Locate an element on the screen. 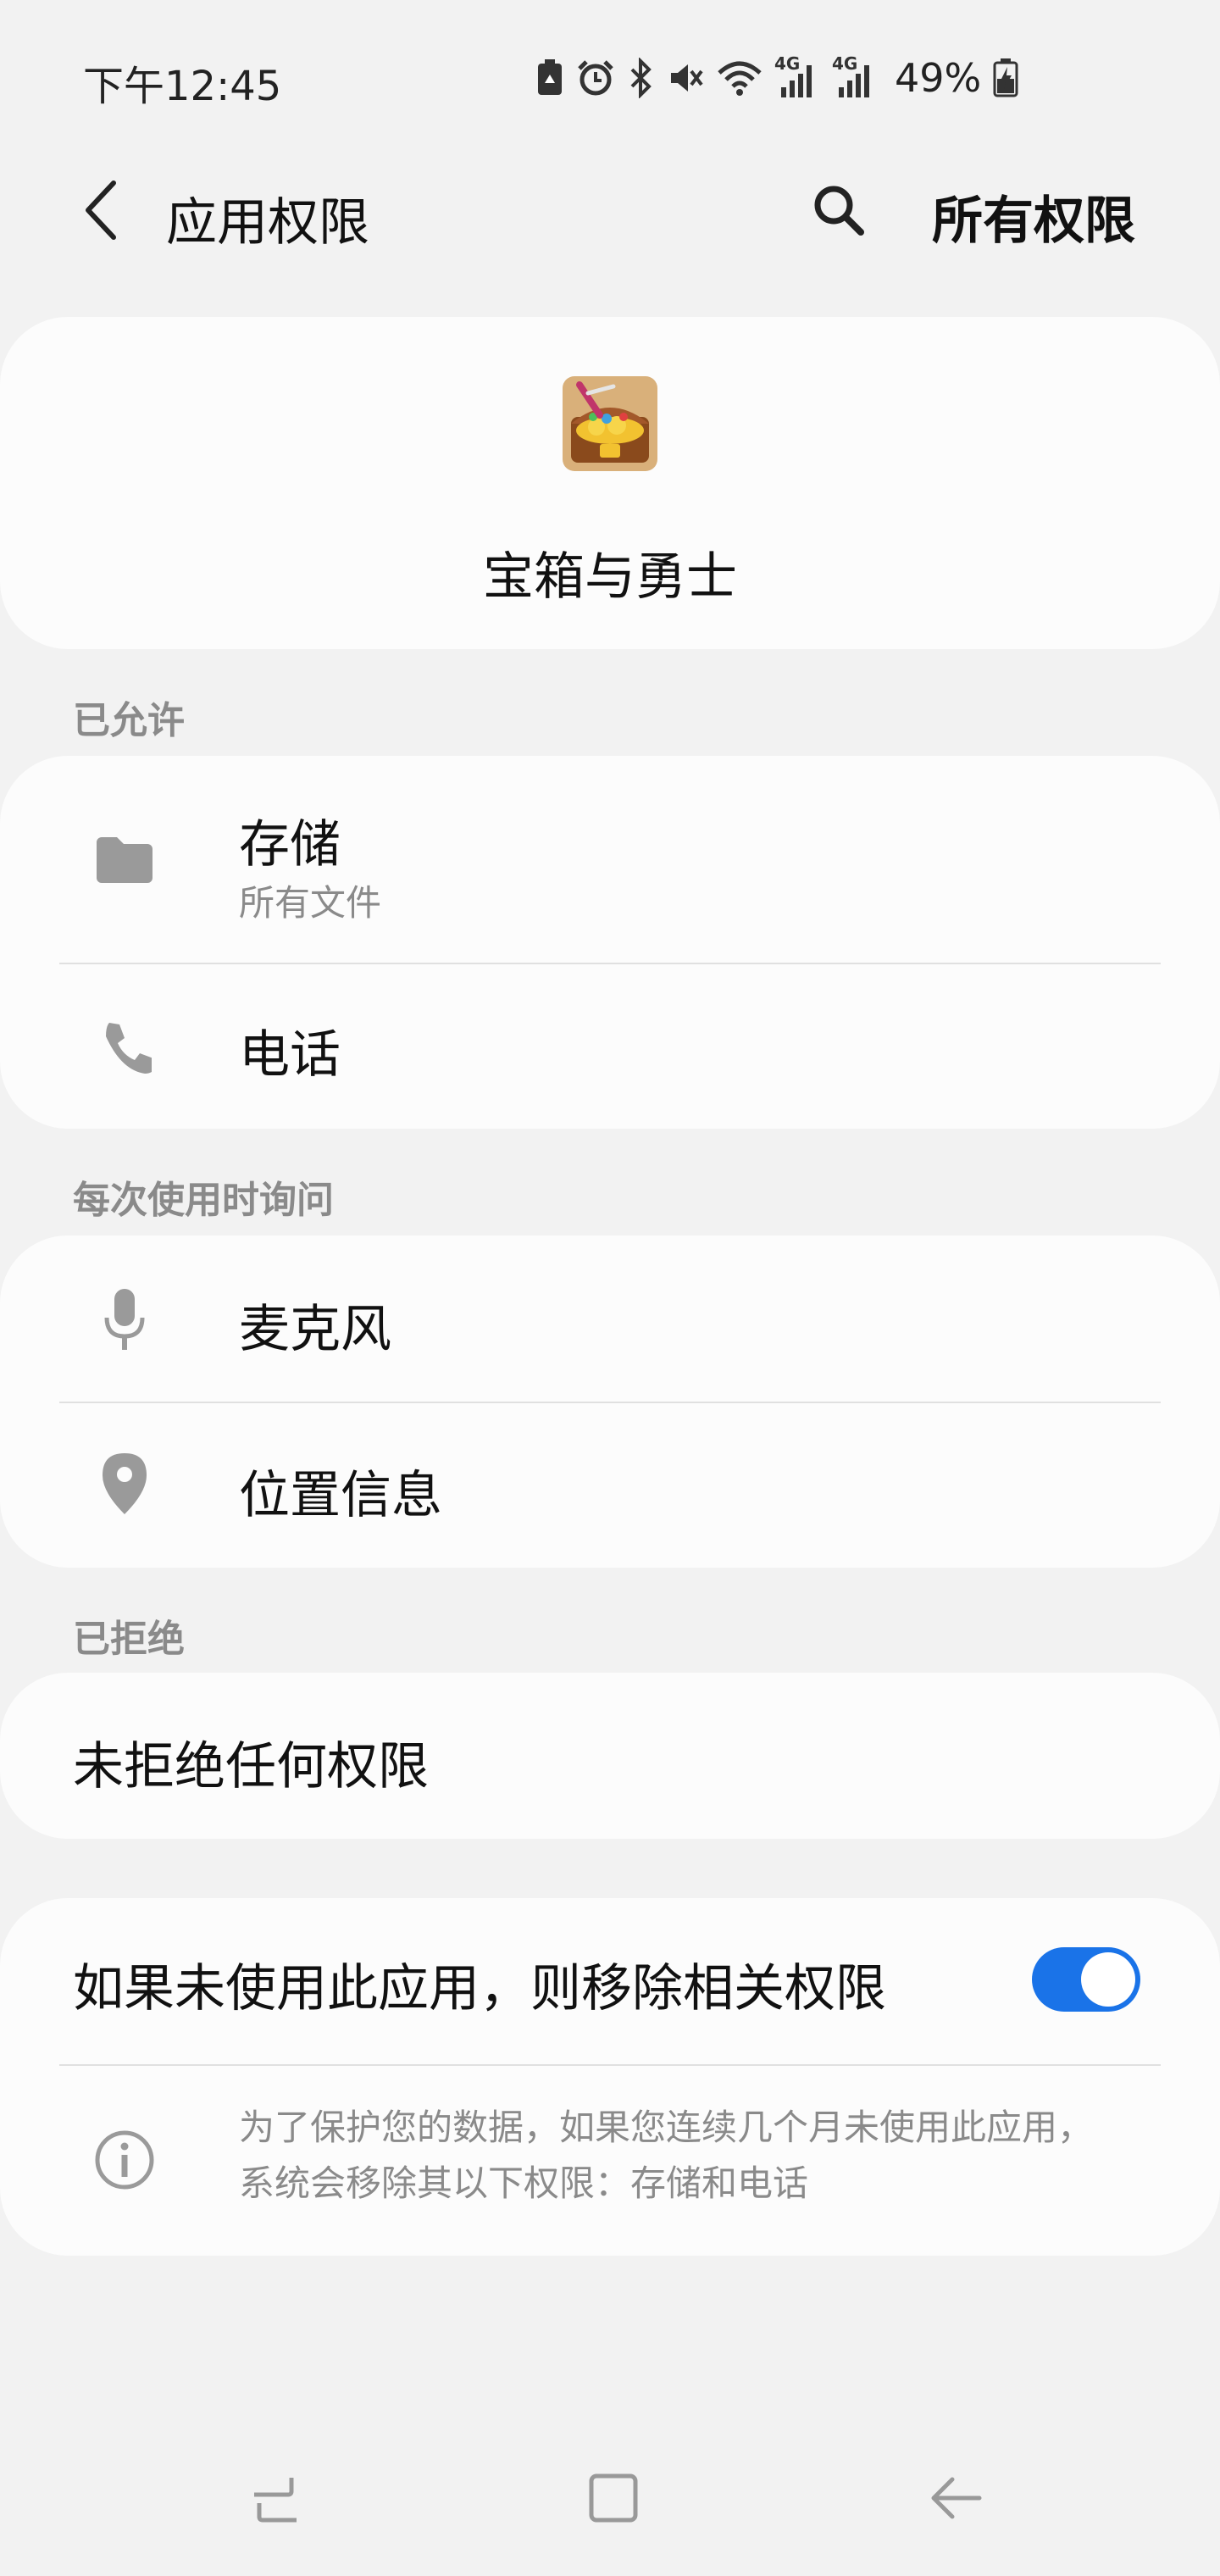 The image size is (1220, 2576). divider is located at coordinates (610, 2065).